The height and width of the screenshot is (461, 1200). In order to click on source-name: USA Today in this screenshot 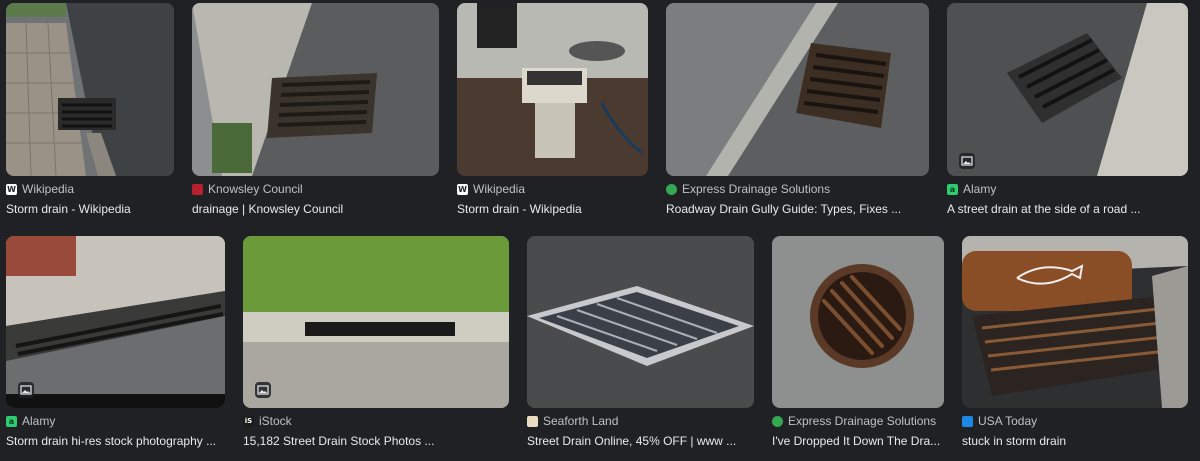, I will do `click(1008, 421)`.